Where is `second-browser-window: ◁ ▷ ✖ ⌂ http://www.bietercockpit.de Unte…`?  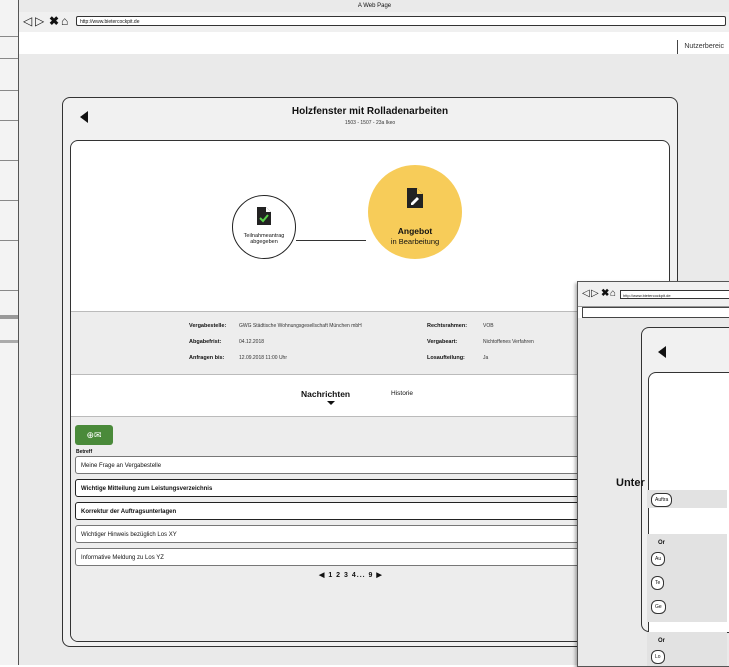
second-browser-window: ◁ ▷ ✖ ⌂ http://www.bietercockpit.de Unte… is located at coordinates (653, 474).